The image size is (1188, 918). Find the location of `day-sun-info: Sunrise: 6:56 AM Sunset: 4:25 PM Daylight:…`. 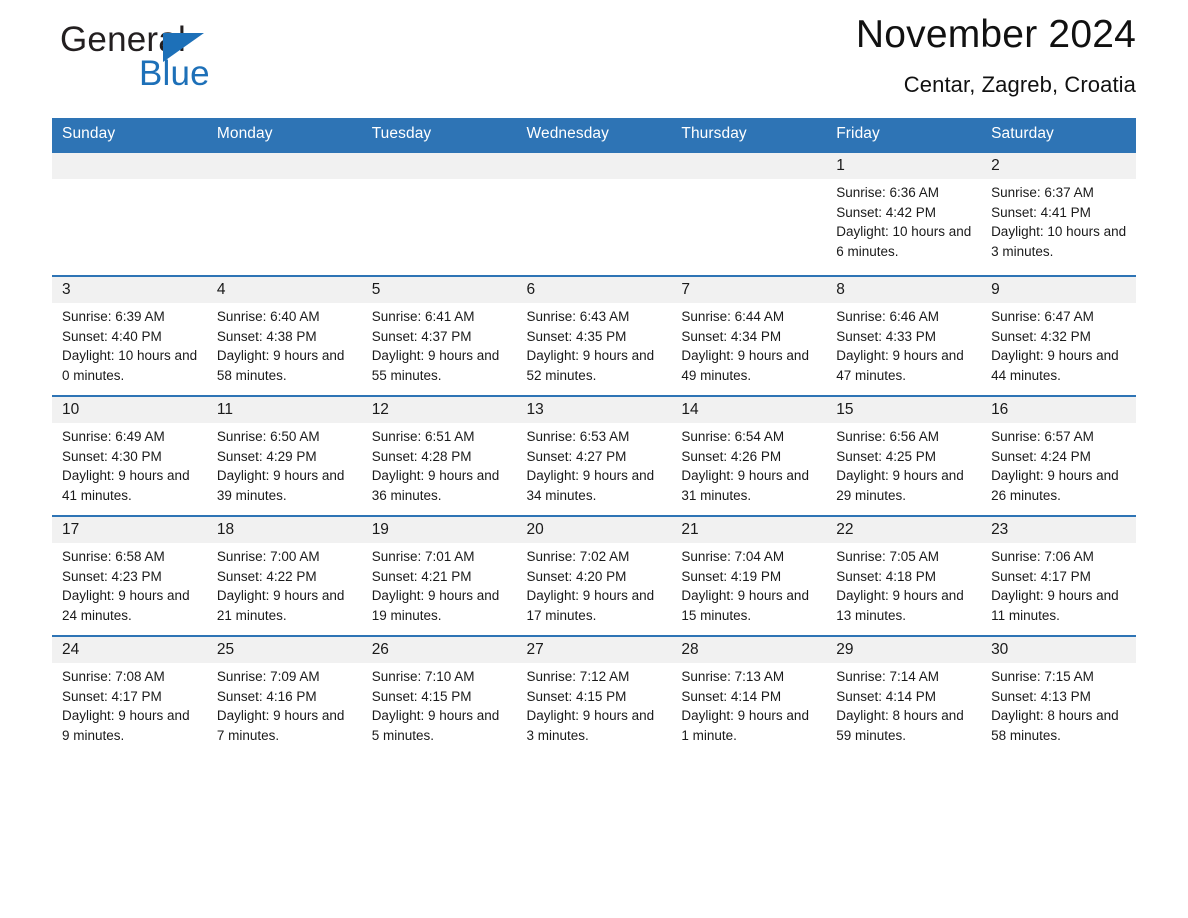

day-sun-info: Sunrise: 6:56 AM Sunset: 4:25 PM Daylight:… is located at coordinates (903, 464).